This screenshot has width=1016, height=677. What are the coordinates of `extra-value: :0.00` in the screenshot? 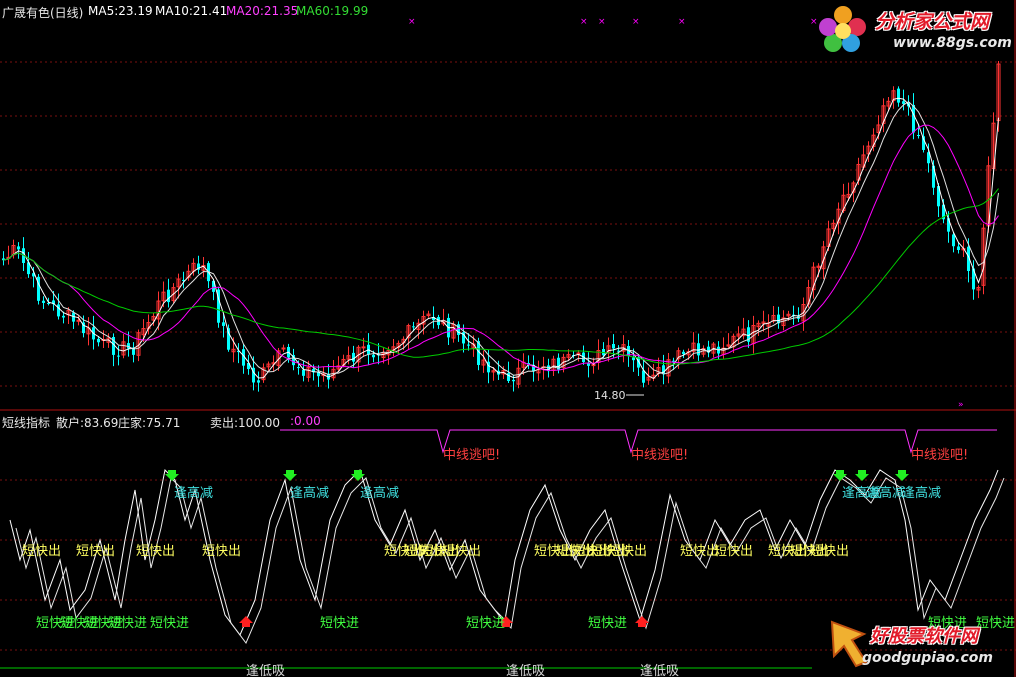 It's located at (305, 421).